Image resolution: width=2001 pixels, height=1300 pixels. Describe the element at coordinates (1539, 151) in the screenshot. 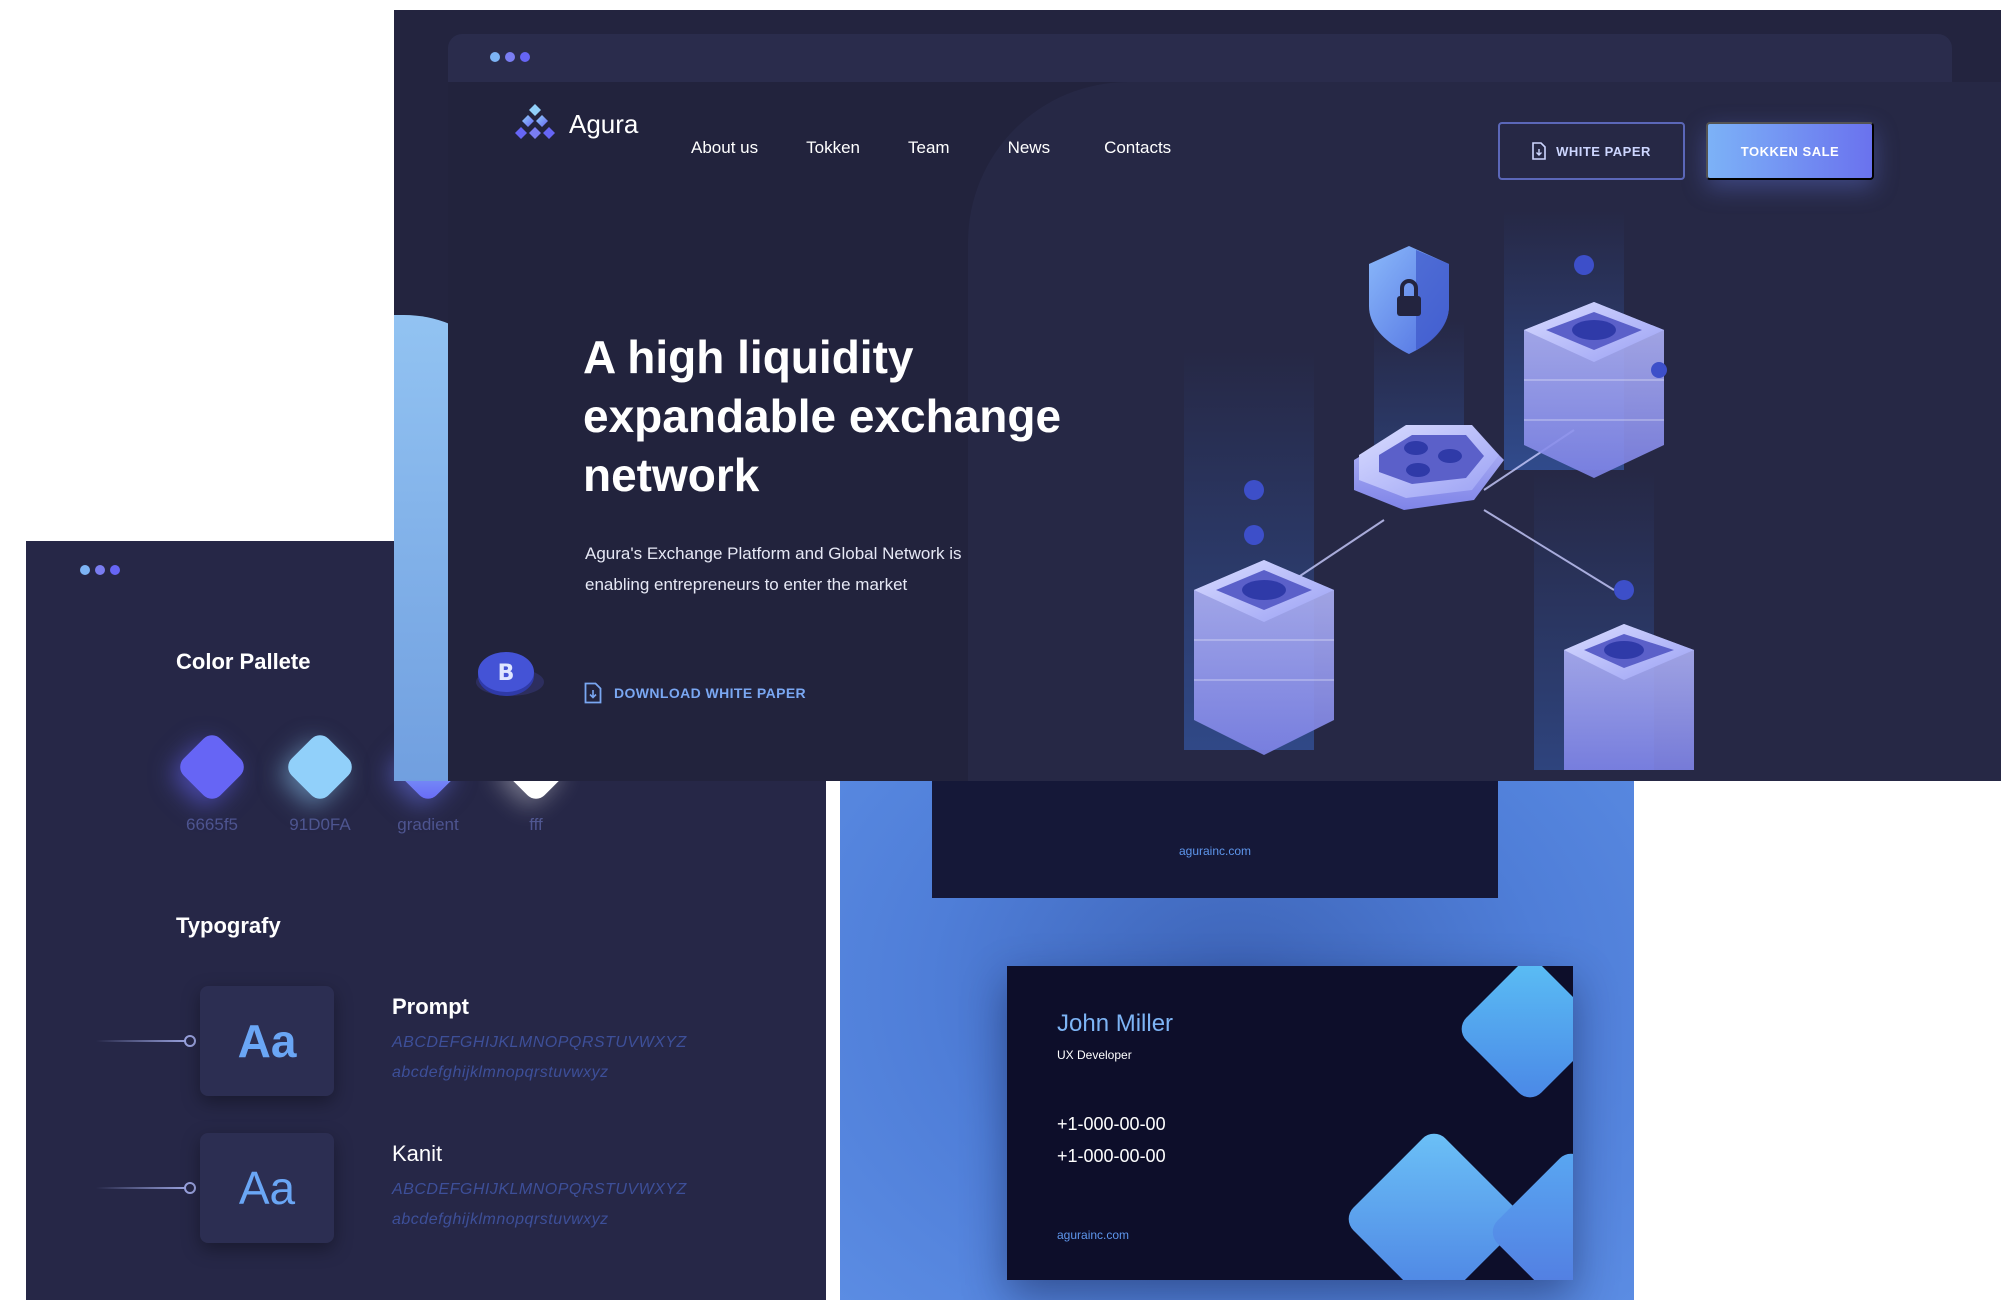

I see `document-icon` at that location.